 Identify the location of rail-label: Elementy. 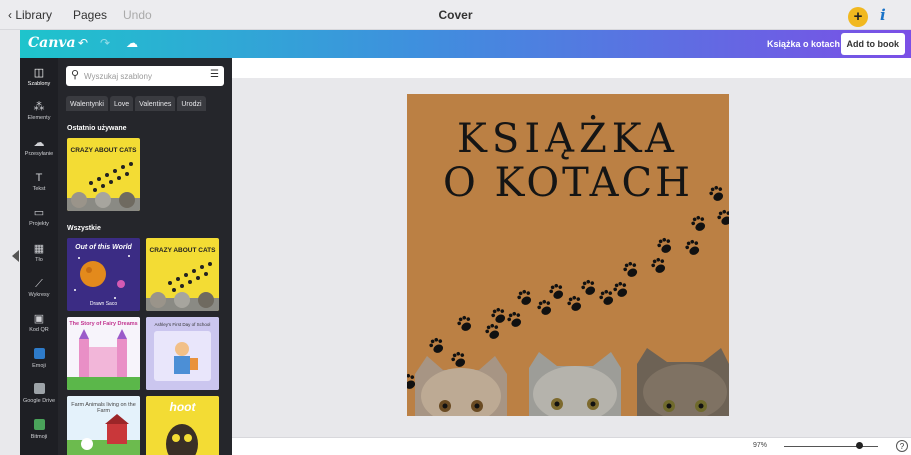
(39, 118).